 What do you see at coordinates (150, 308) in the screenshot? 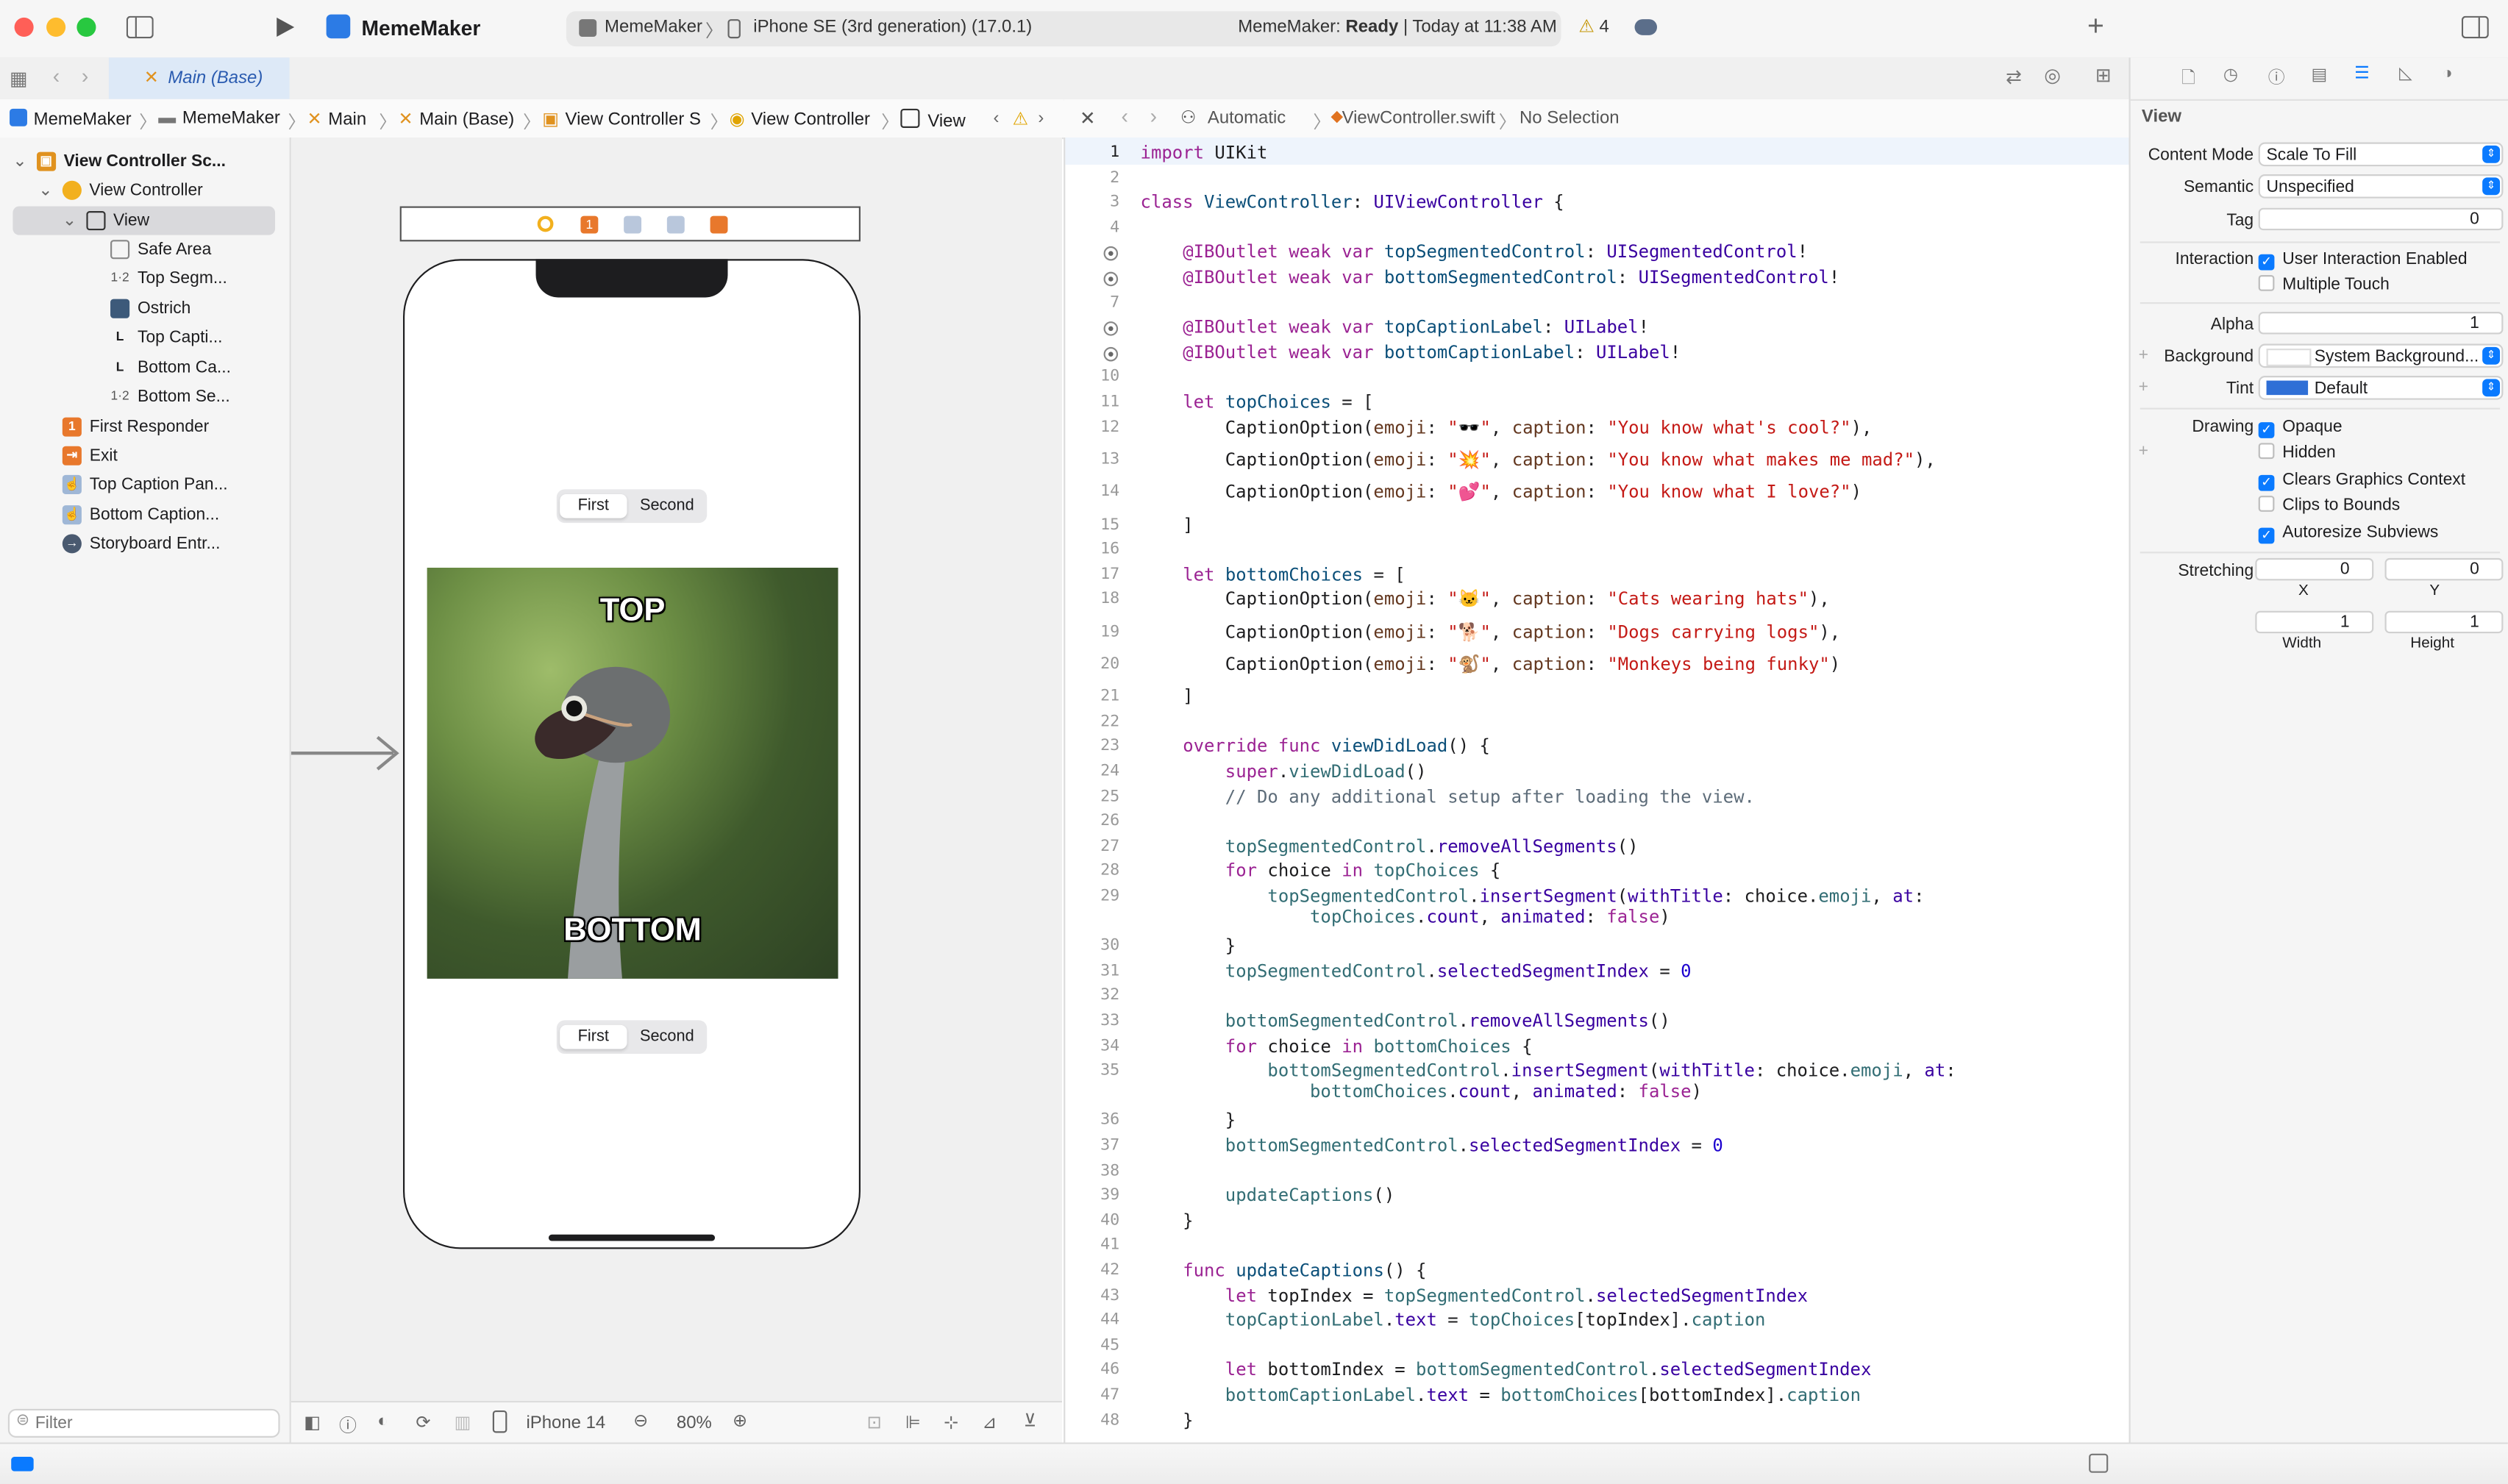
I see `outline-item-ostrich: Ostrich` at bounding box center [150, 308].